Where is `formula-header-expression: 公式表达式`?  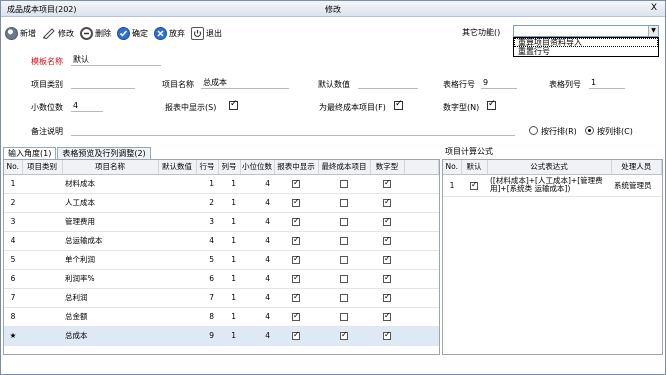
formula-header-expression: 公式表达式 is located at coordinates (549, 167).